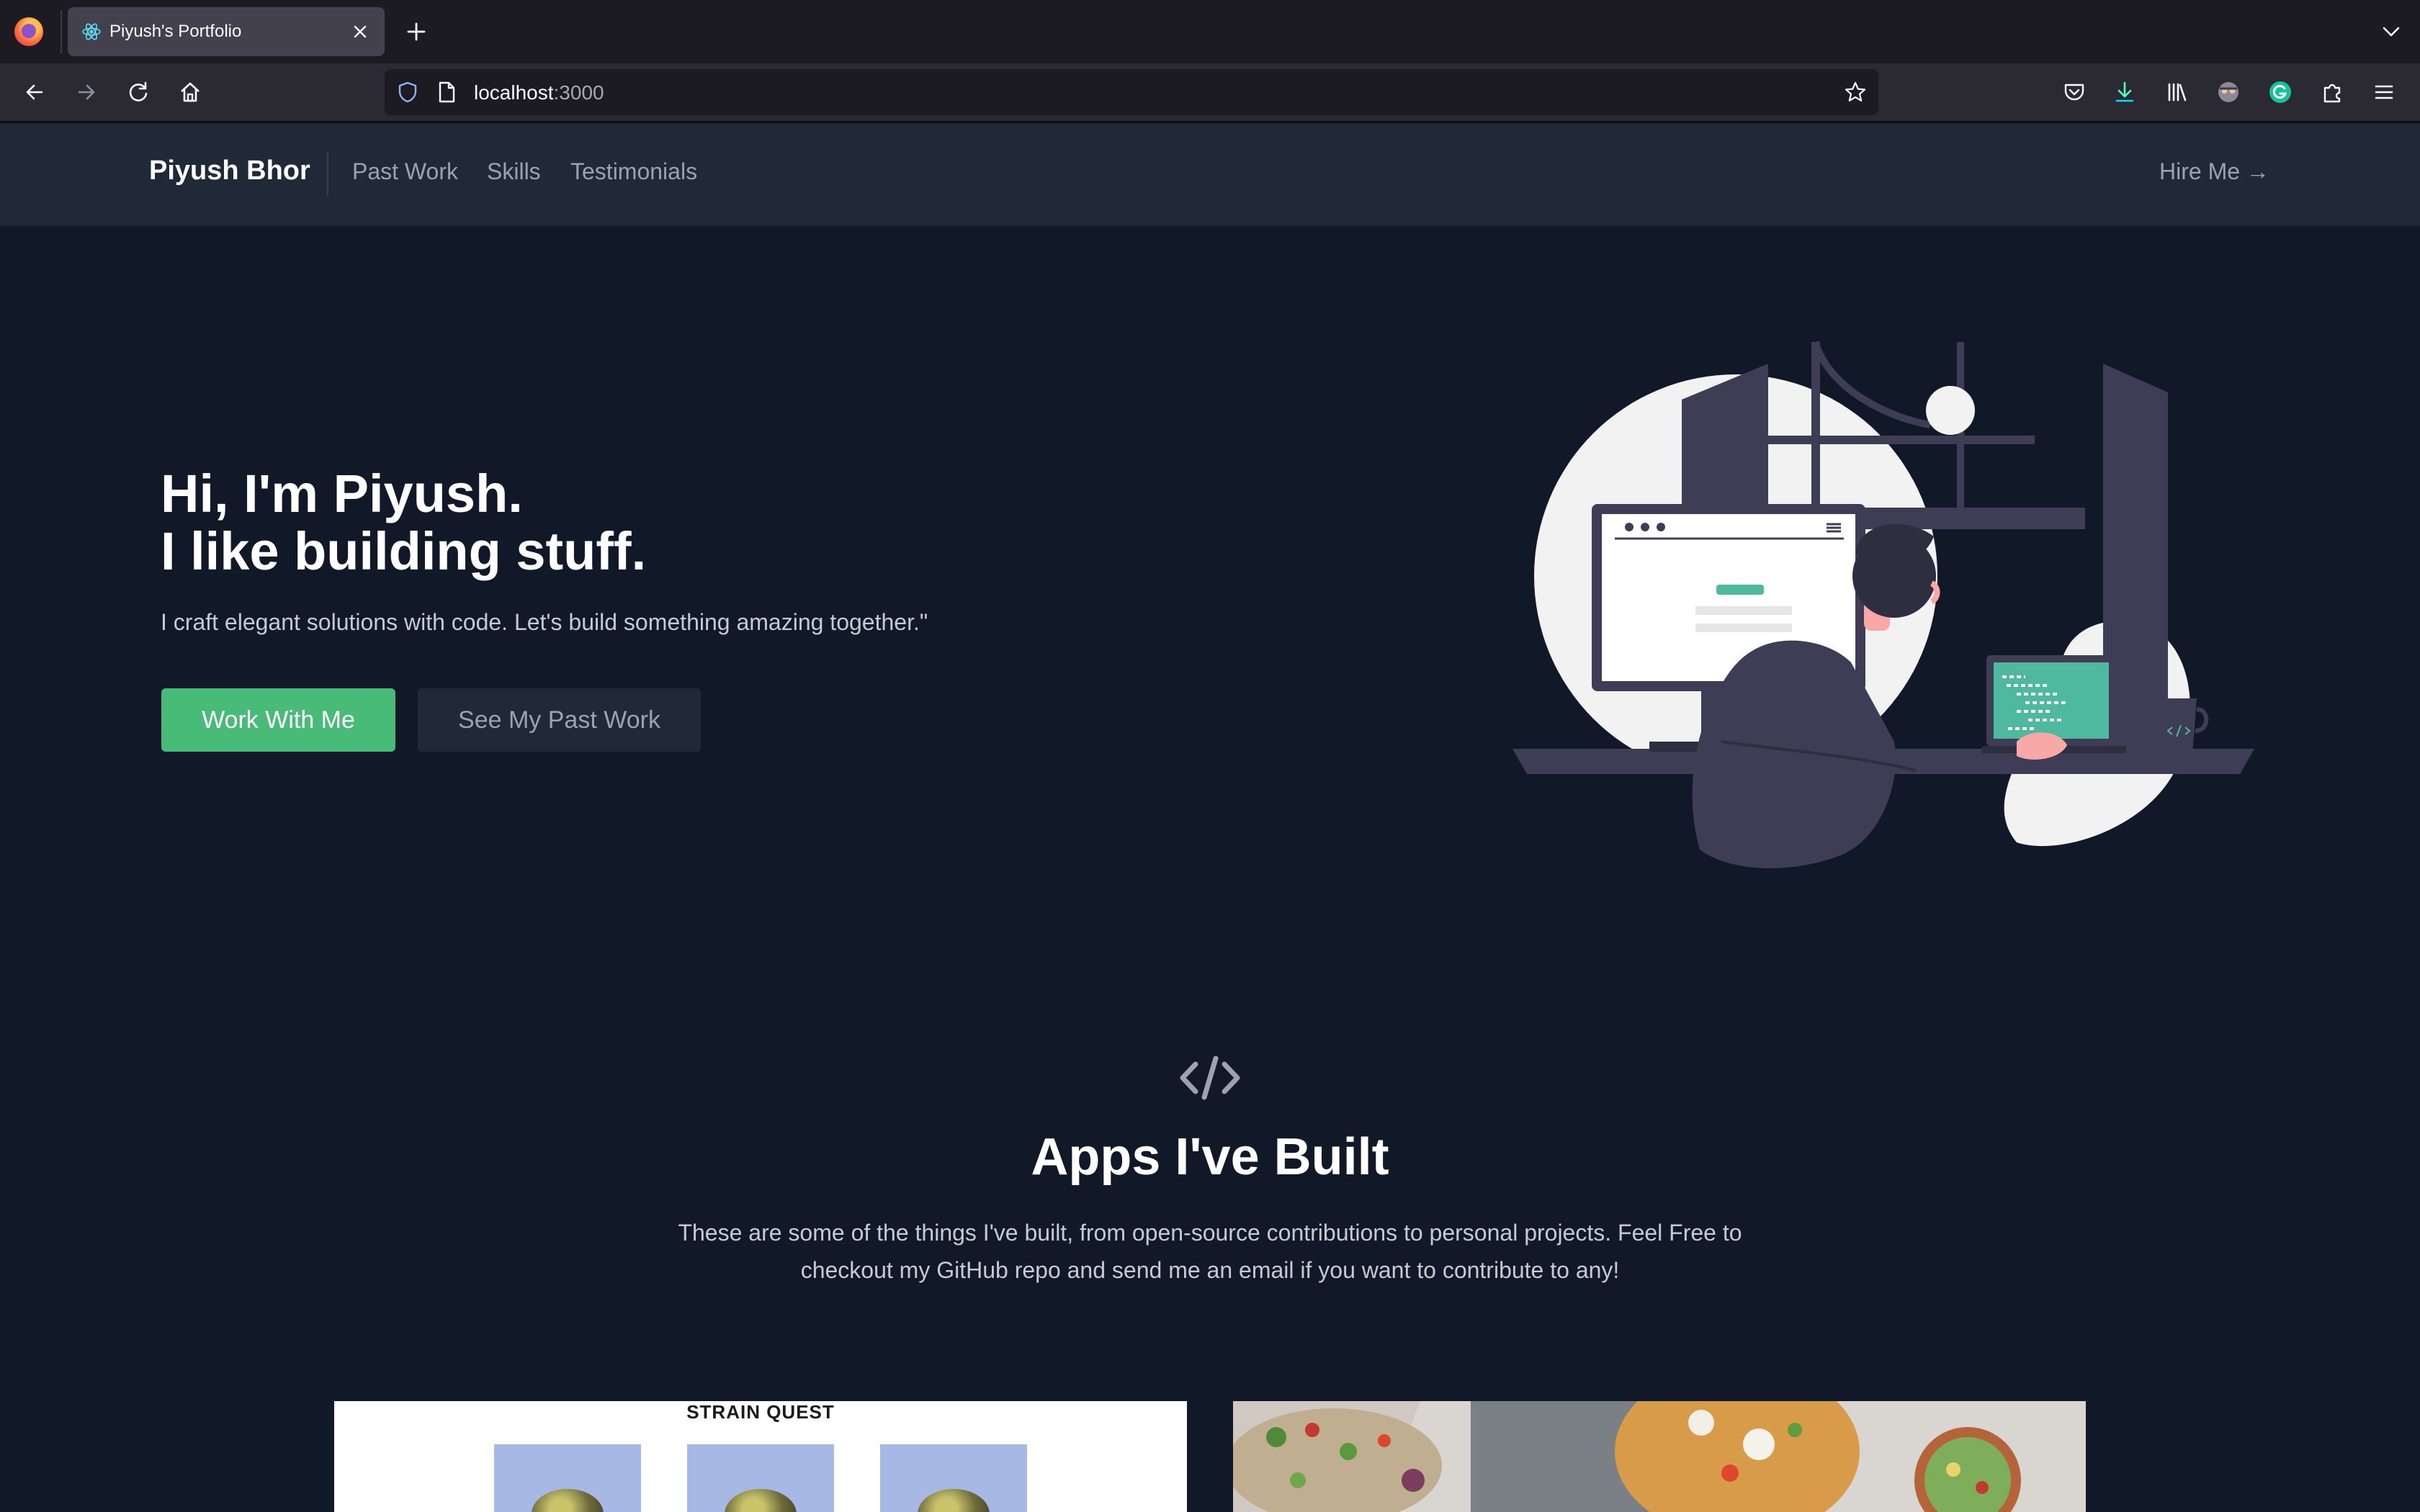 The height and width of the screenshot is (1512, 2420). I want to click on library-icon, so click(2176, 92).